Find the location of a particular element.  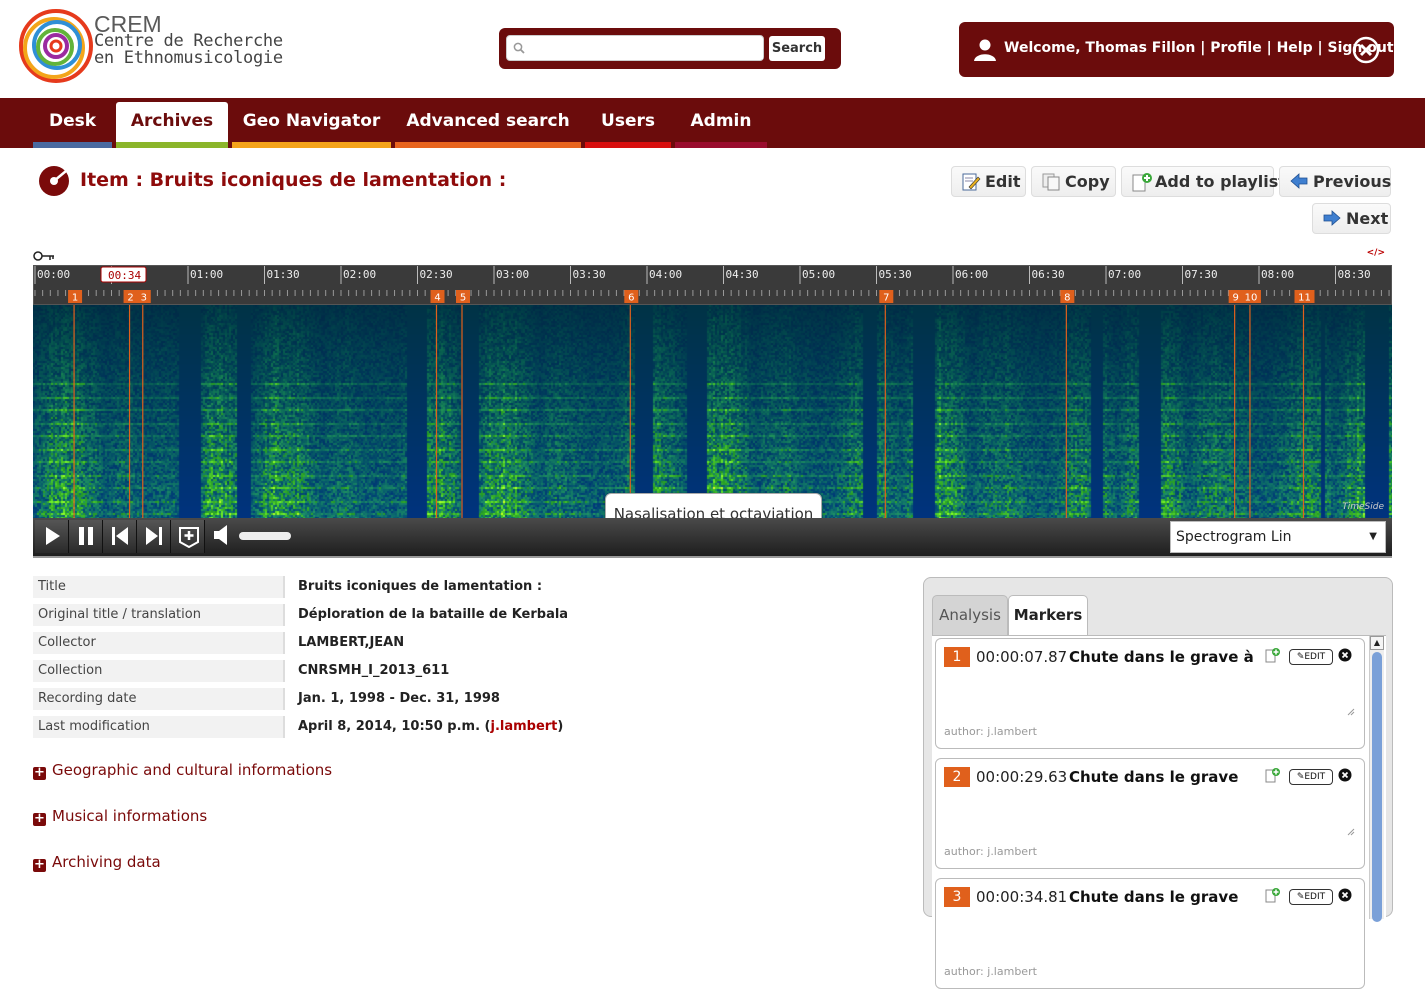

author-link: j.lambert is located at coordinates (523, 726).